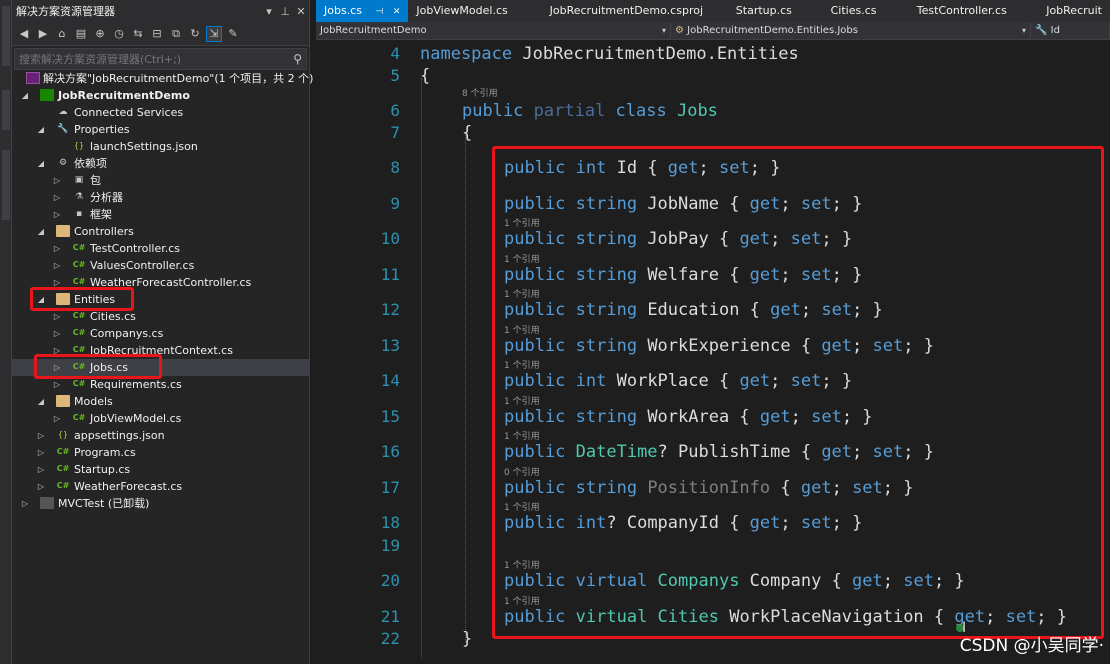 This screenshot has width=1110, height=664. I want to click on tree-row-connected-services: ☁ Connected Services, so click(160, 112).